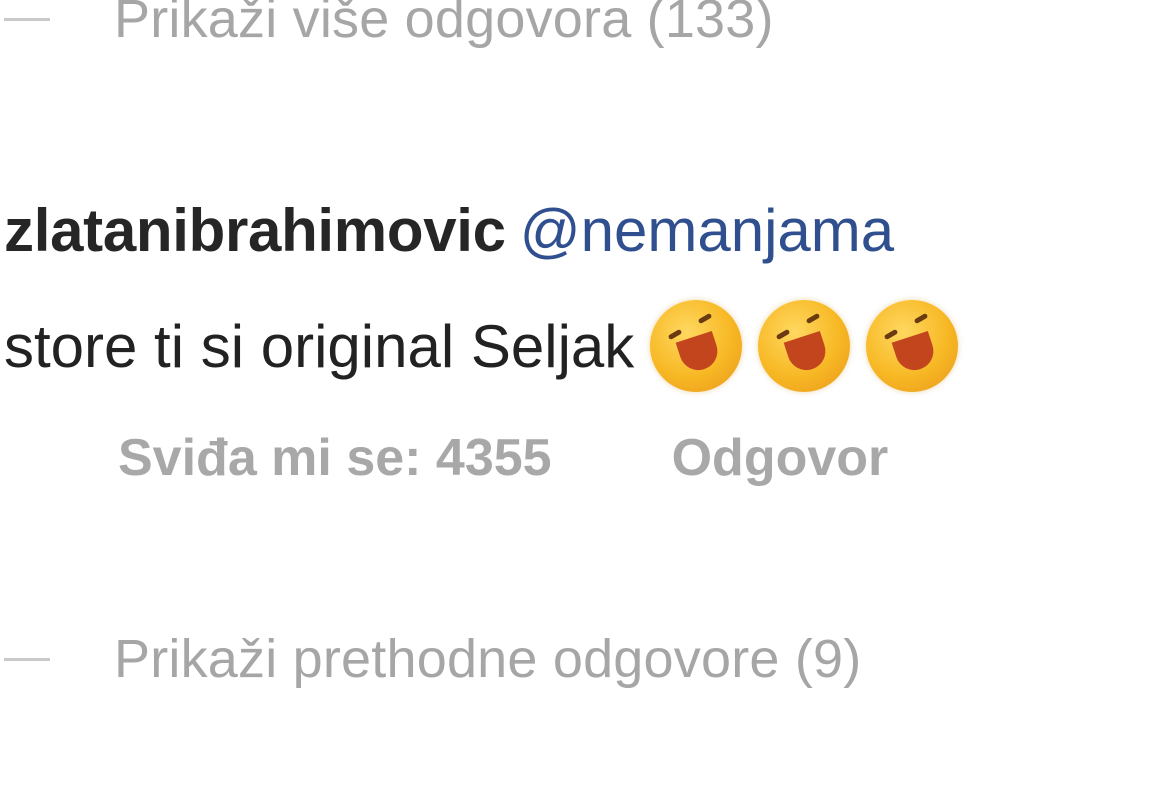 The image size is (1170, 800). Describe the element at coordinates (444, 25) in the screenshot. I see `show-more-replies-label: Prikaži više odgovora (133)` at that location.